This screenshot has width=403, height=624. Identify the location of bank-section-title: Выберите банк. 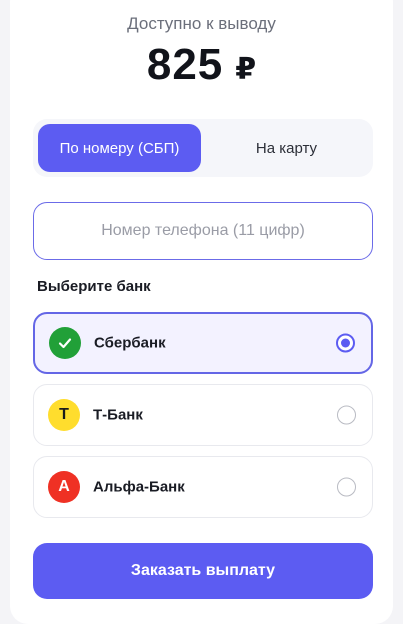
(94, 286).